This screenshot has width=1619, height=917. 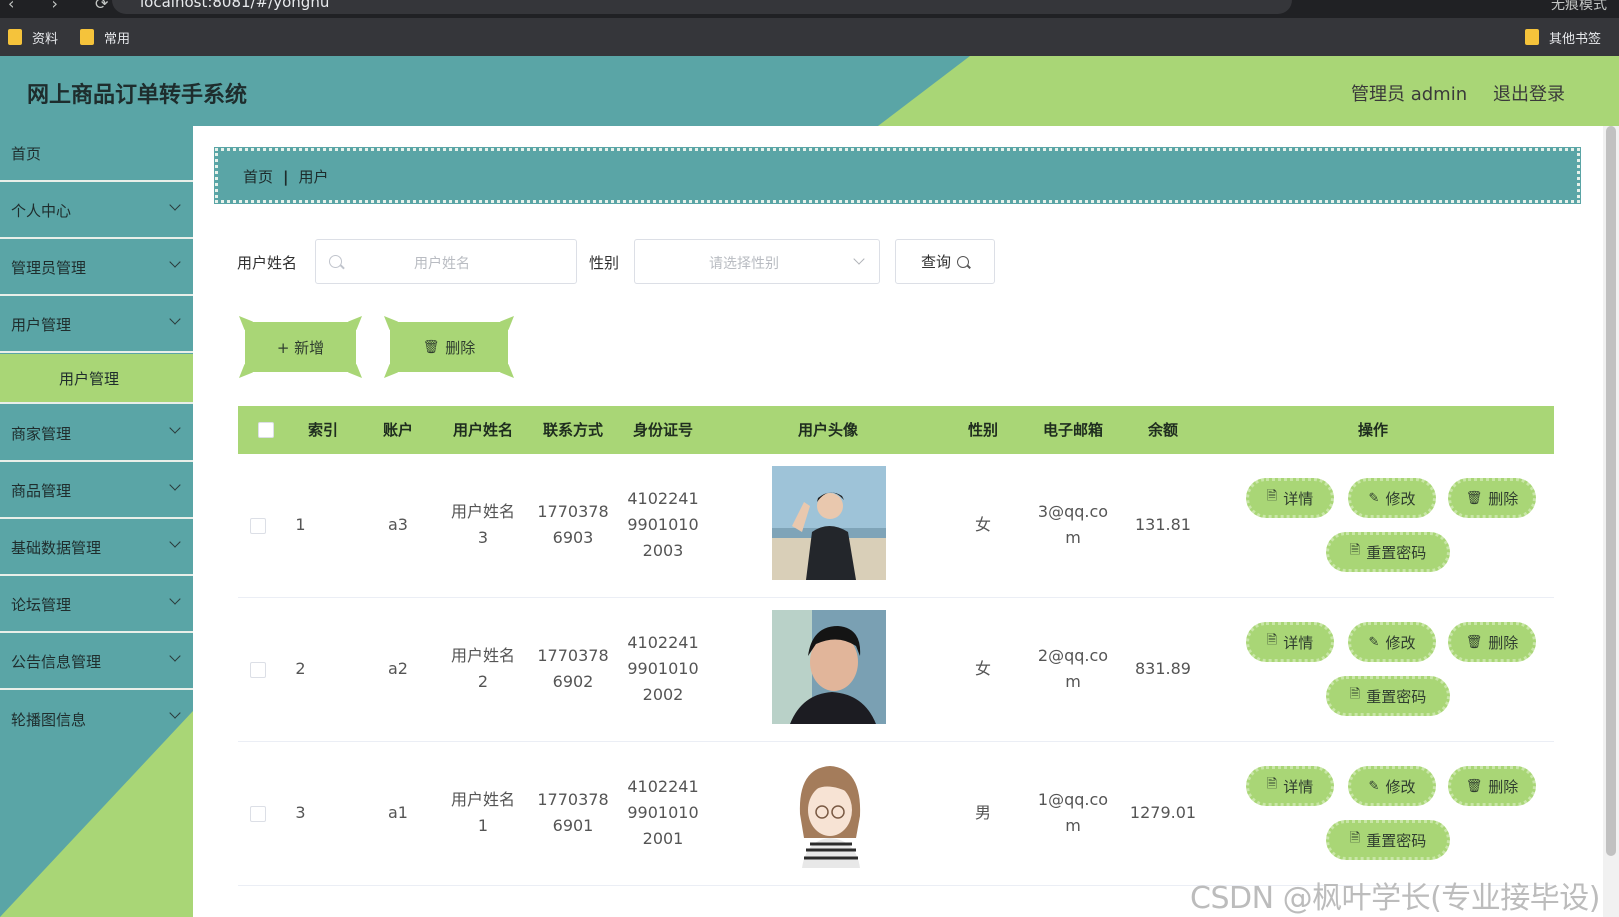 What do you see at coordinates (483, 430) in the screenshot?
I see `column-header: 用户姓名` at bounding box center [483, 430].